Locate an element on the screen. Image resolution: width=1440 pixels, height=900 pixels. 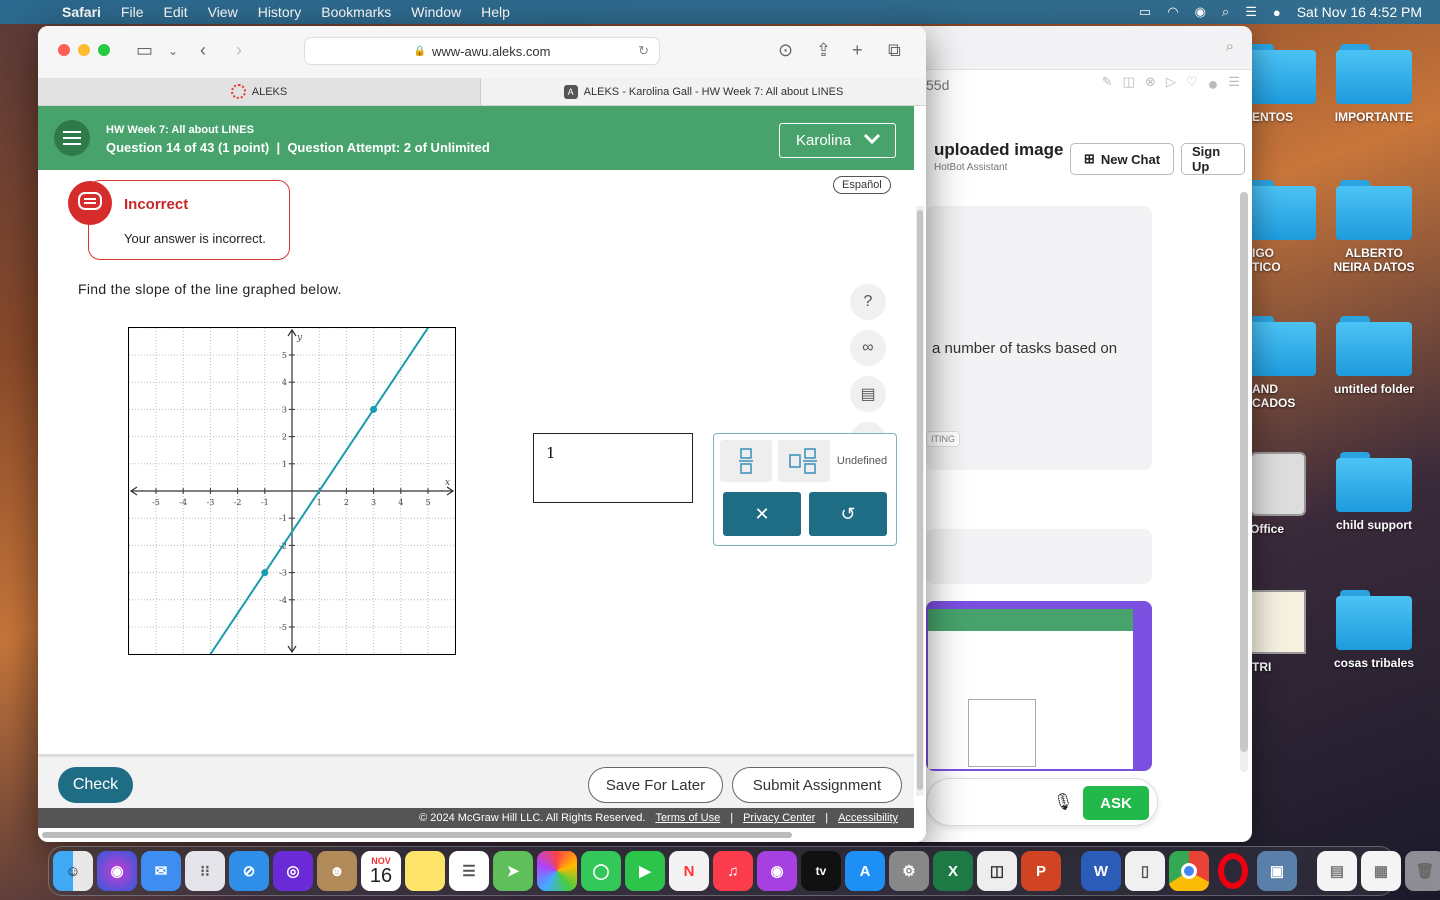
answer-input: 1 is located at coordinates (613, 468).